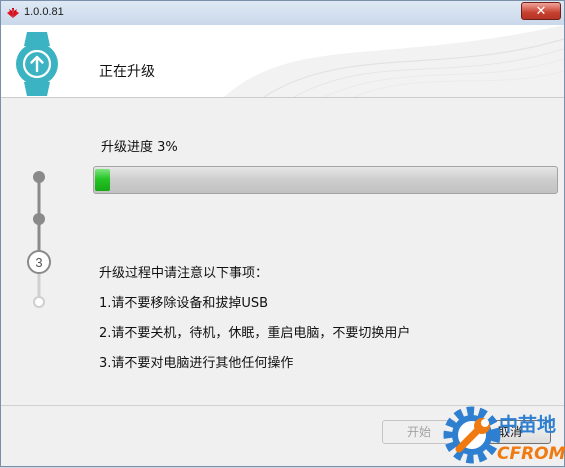  Describe the element at coordinates (394, 61) in the screenshot. I see `decorative-wave` at that location.